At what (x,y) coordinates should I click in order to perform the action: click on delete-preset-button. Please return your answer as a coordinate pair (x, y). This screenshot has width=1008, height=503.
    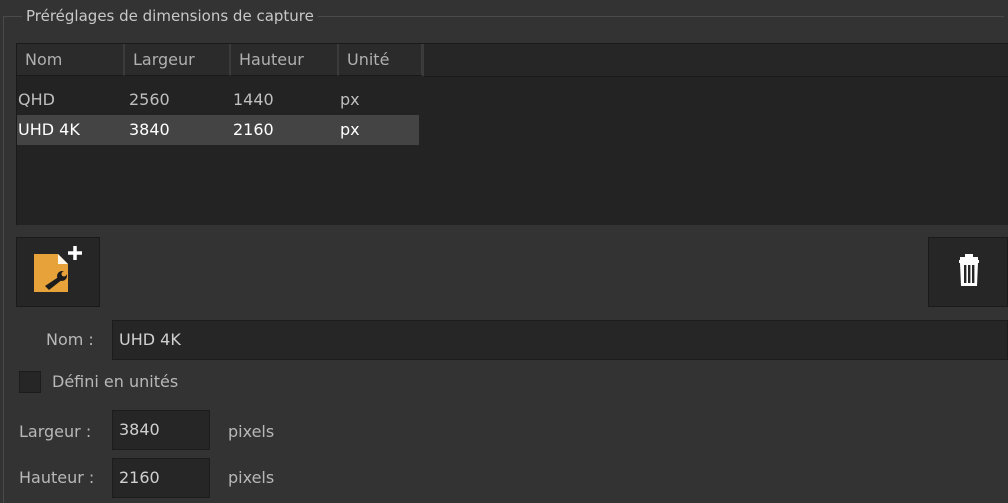
    Looking at the image, I should click on (968, 272).